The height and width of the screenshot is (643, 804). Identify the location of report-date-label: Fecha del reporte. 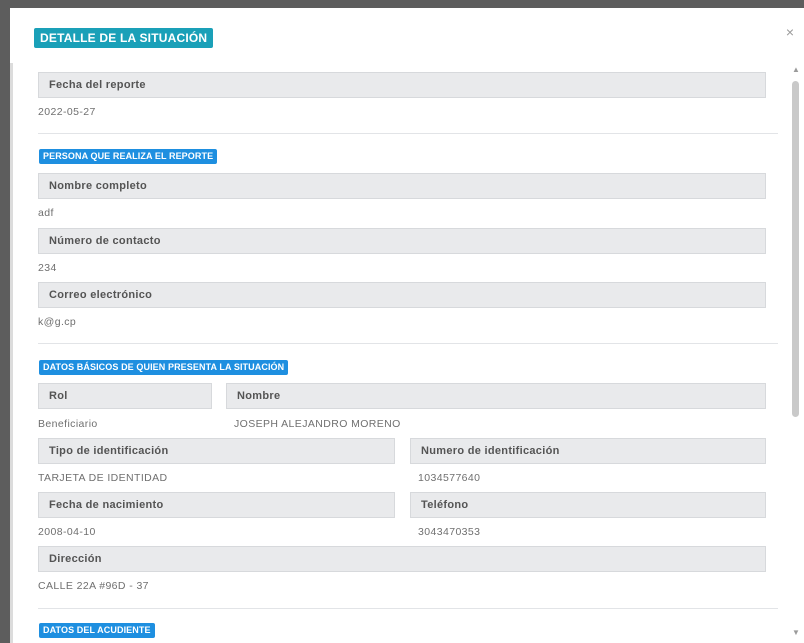
(402, 85).